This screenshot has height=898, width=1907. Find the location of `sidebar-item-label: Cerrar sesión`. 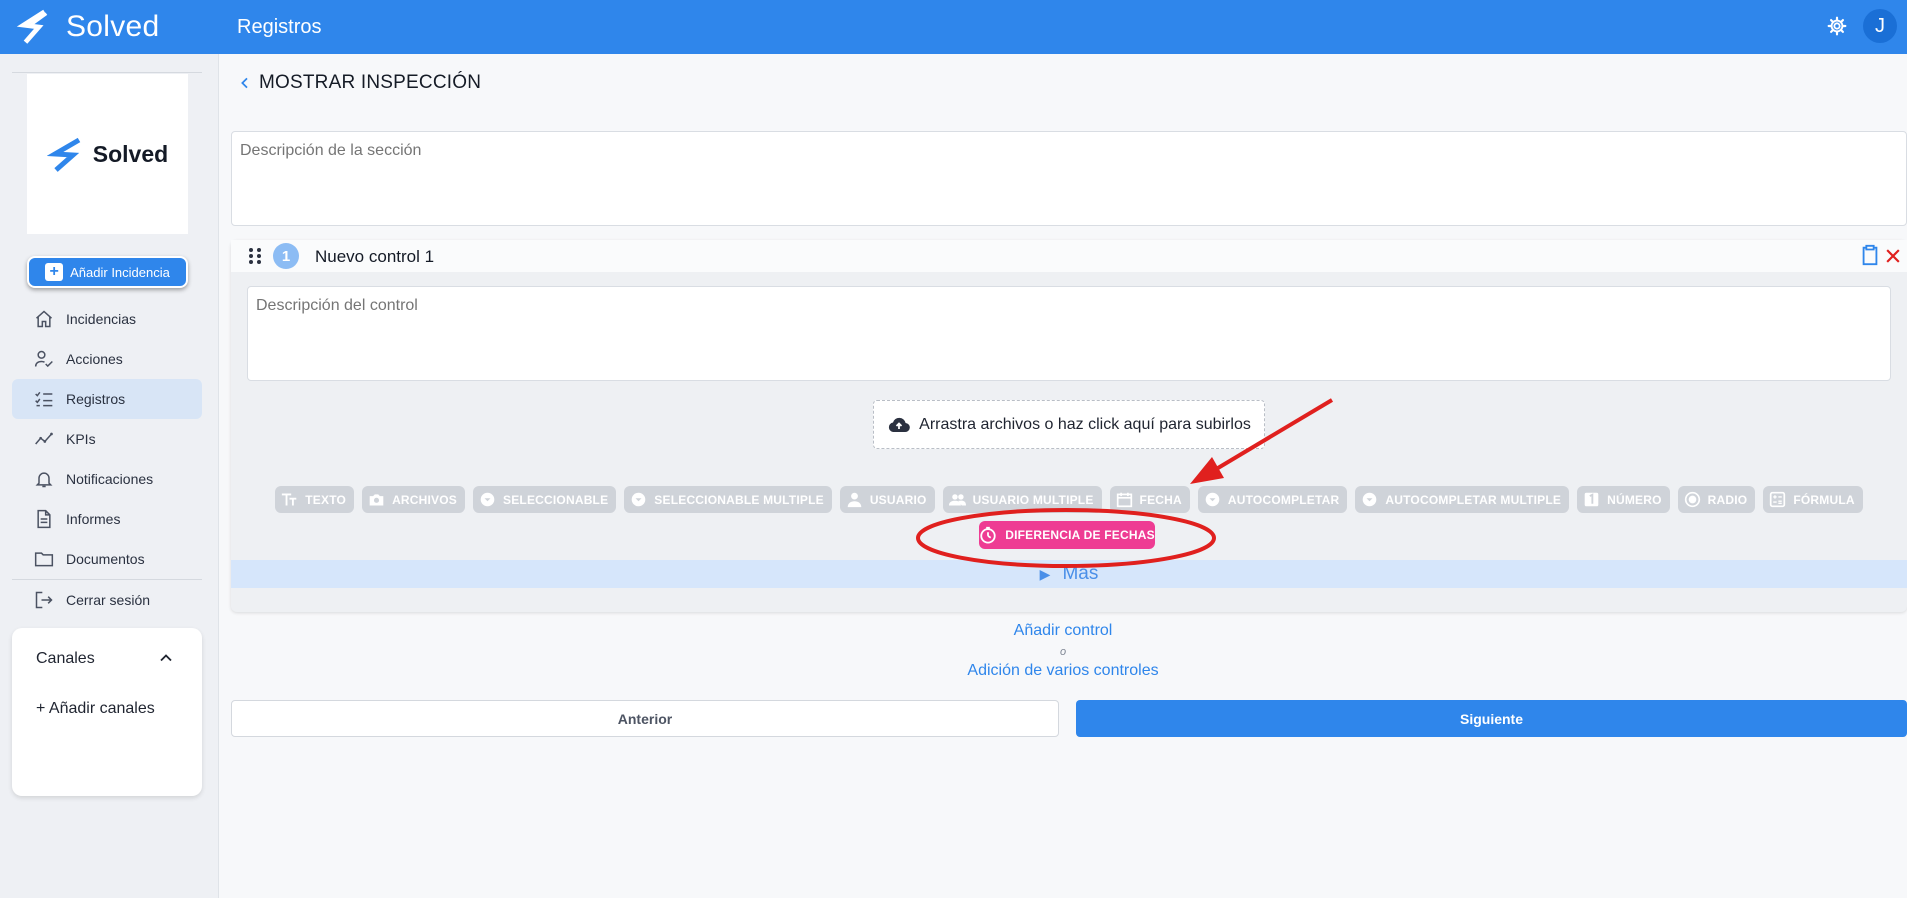

sidebar-item-label: Cerrar sesión is located at coordinates (108, 600).